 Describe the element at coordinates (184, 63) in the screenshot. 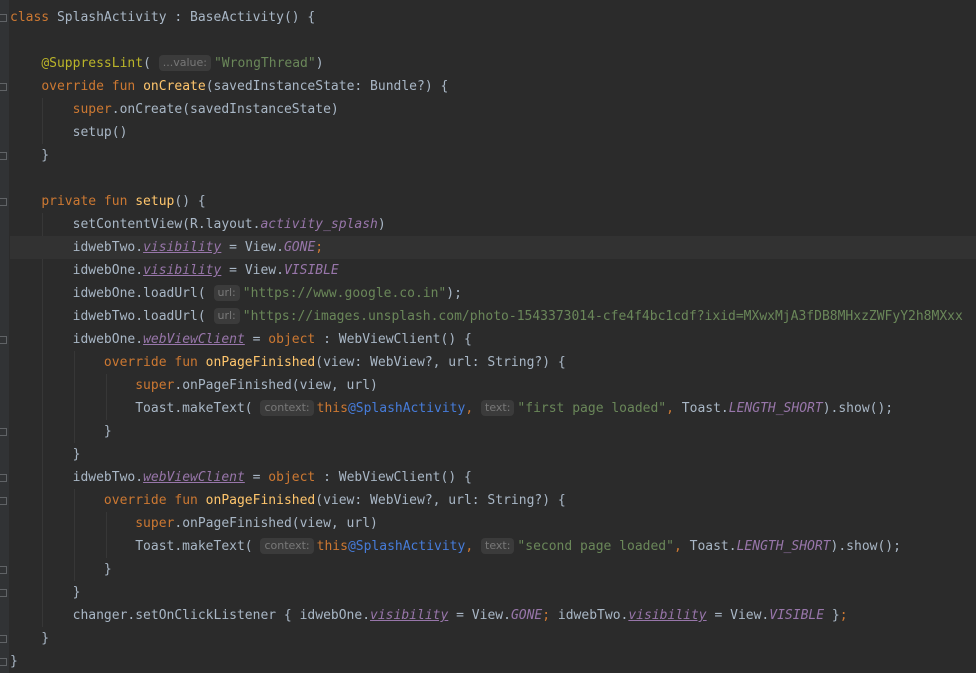

I see `parameter-hint: ...value:` at that location.